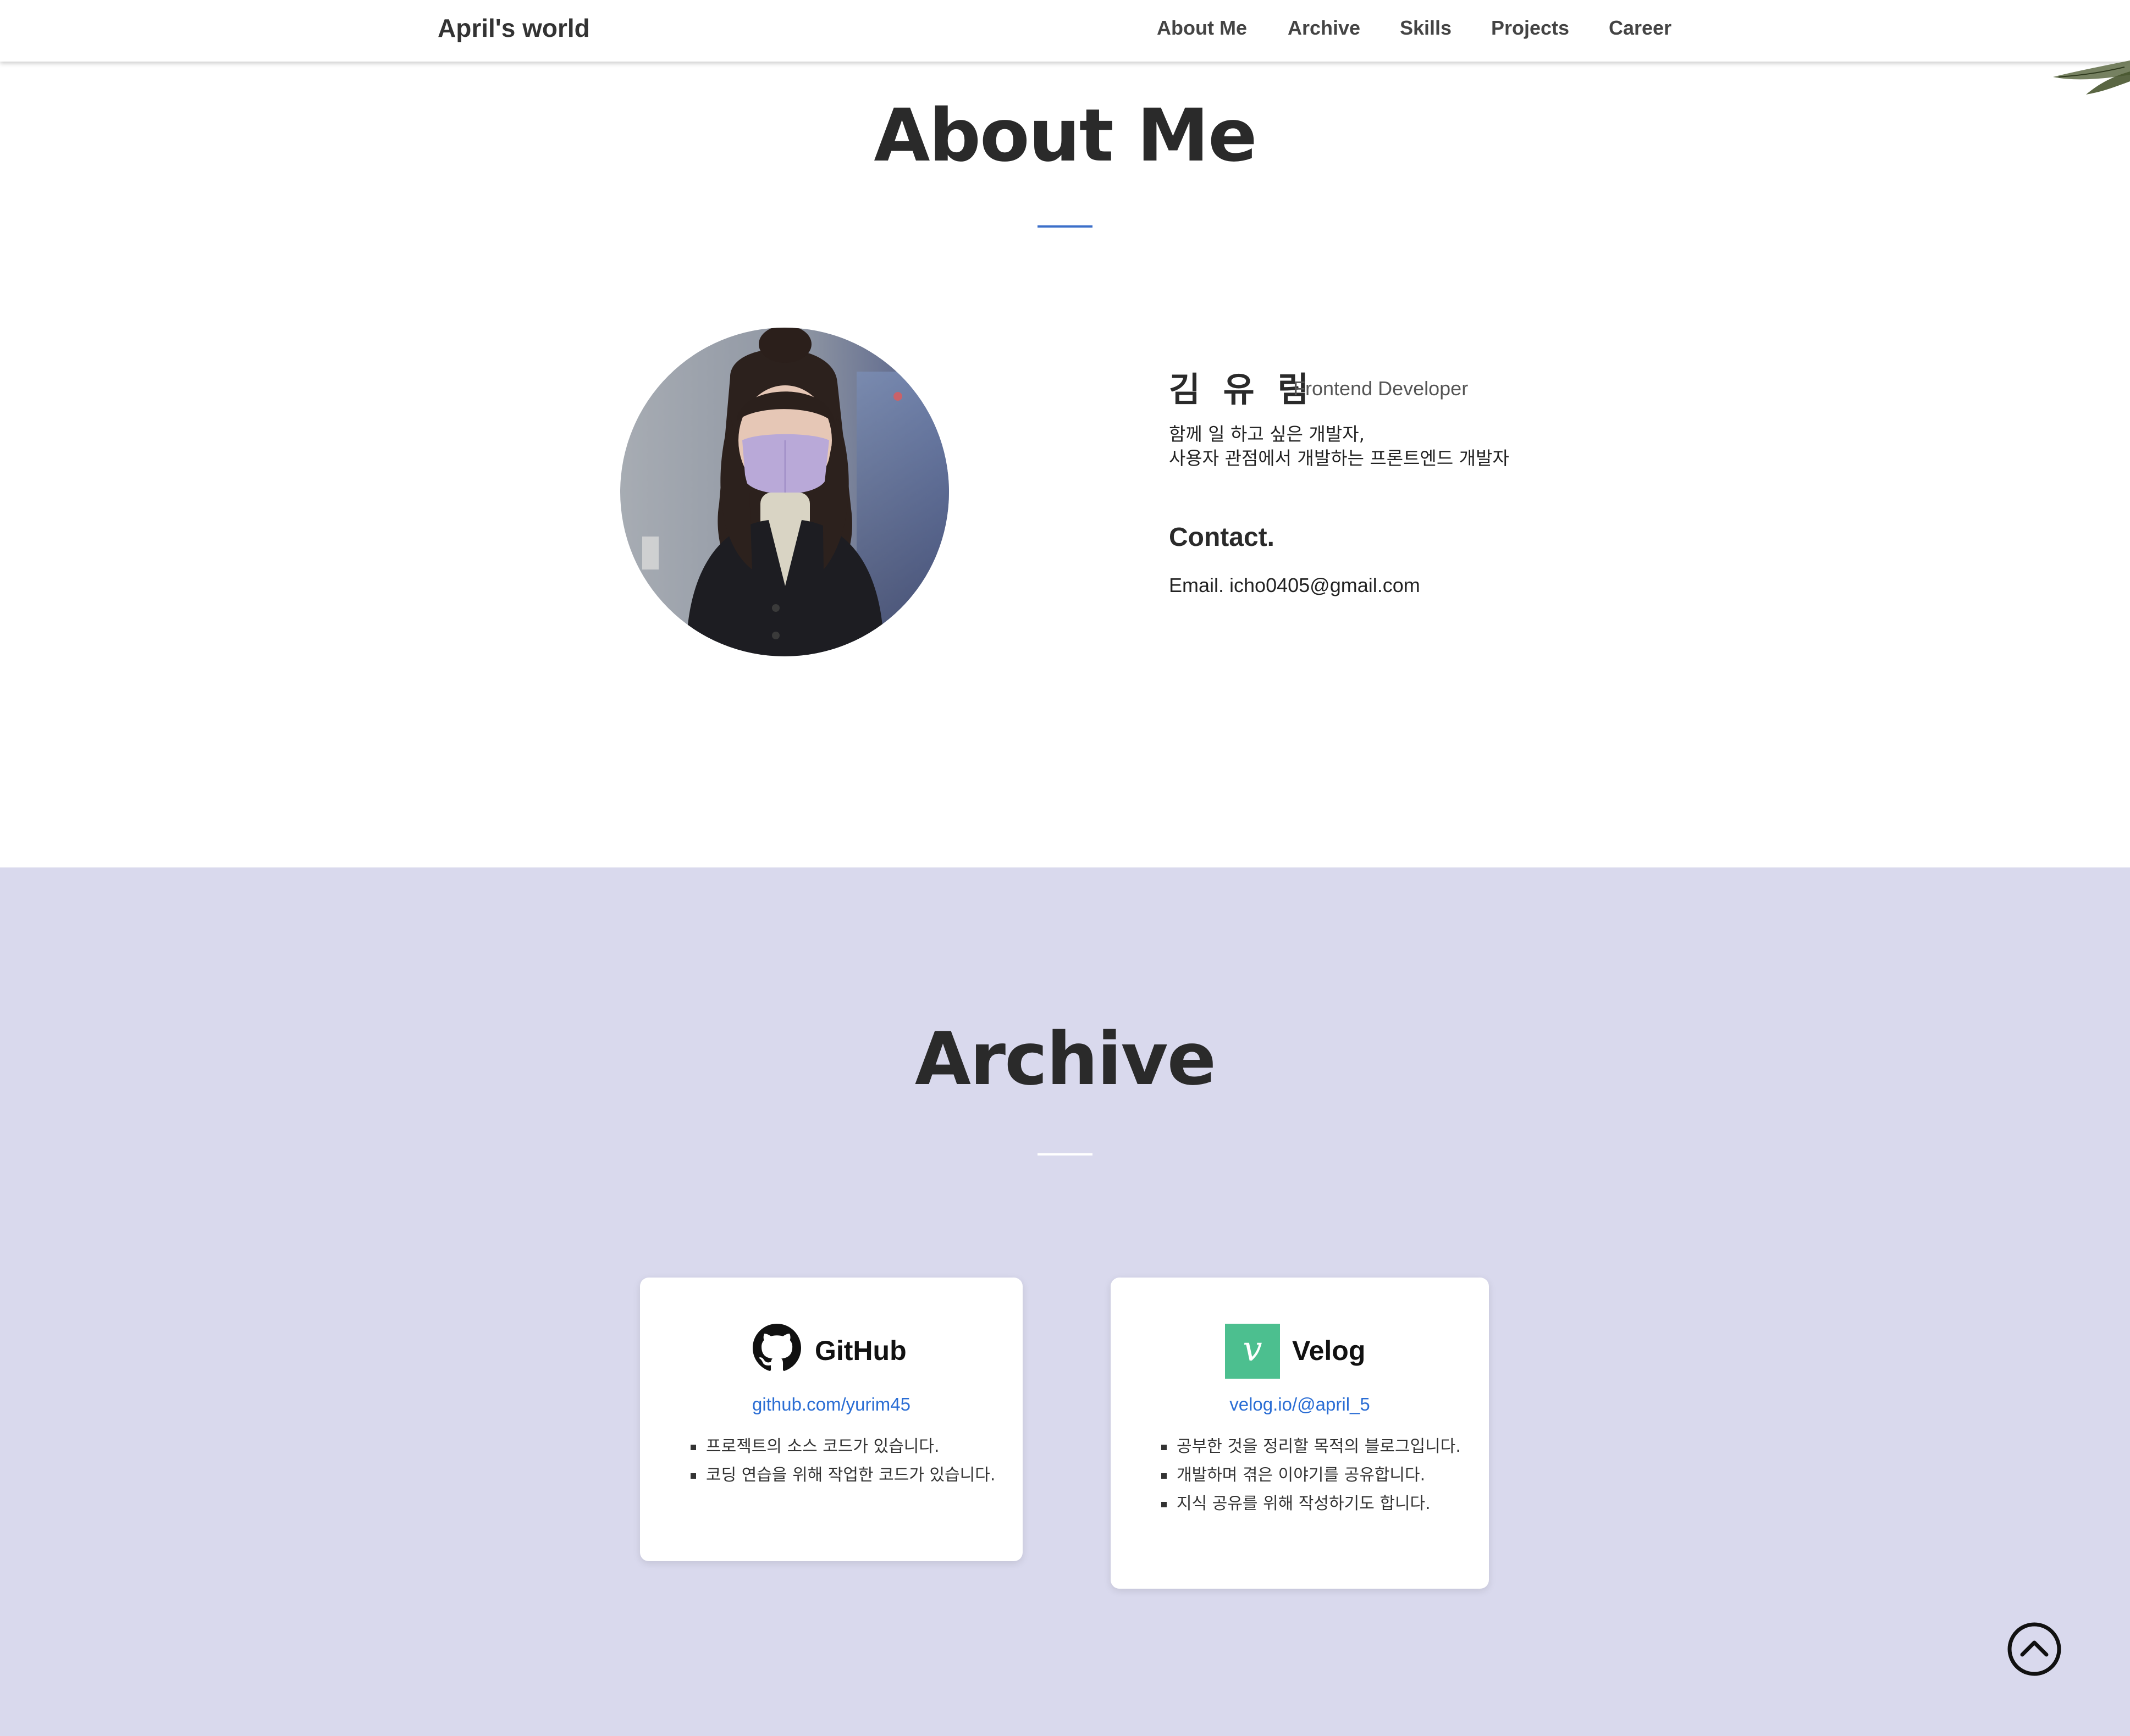  I want to click on nav-career: Career, so click(1640, 28).